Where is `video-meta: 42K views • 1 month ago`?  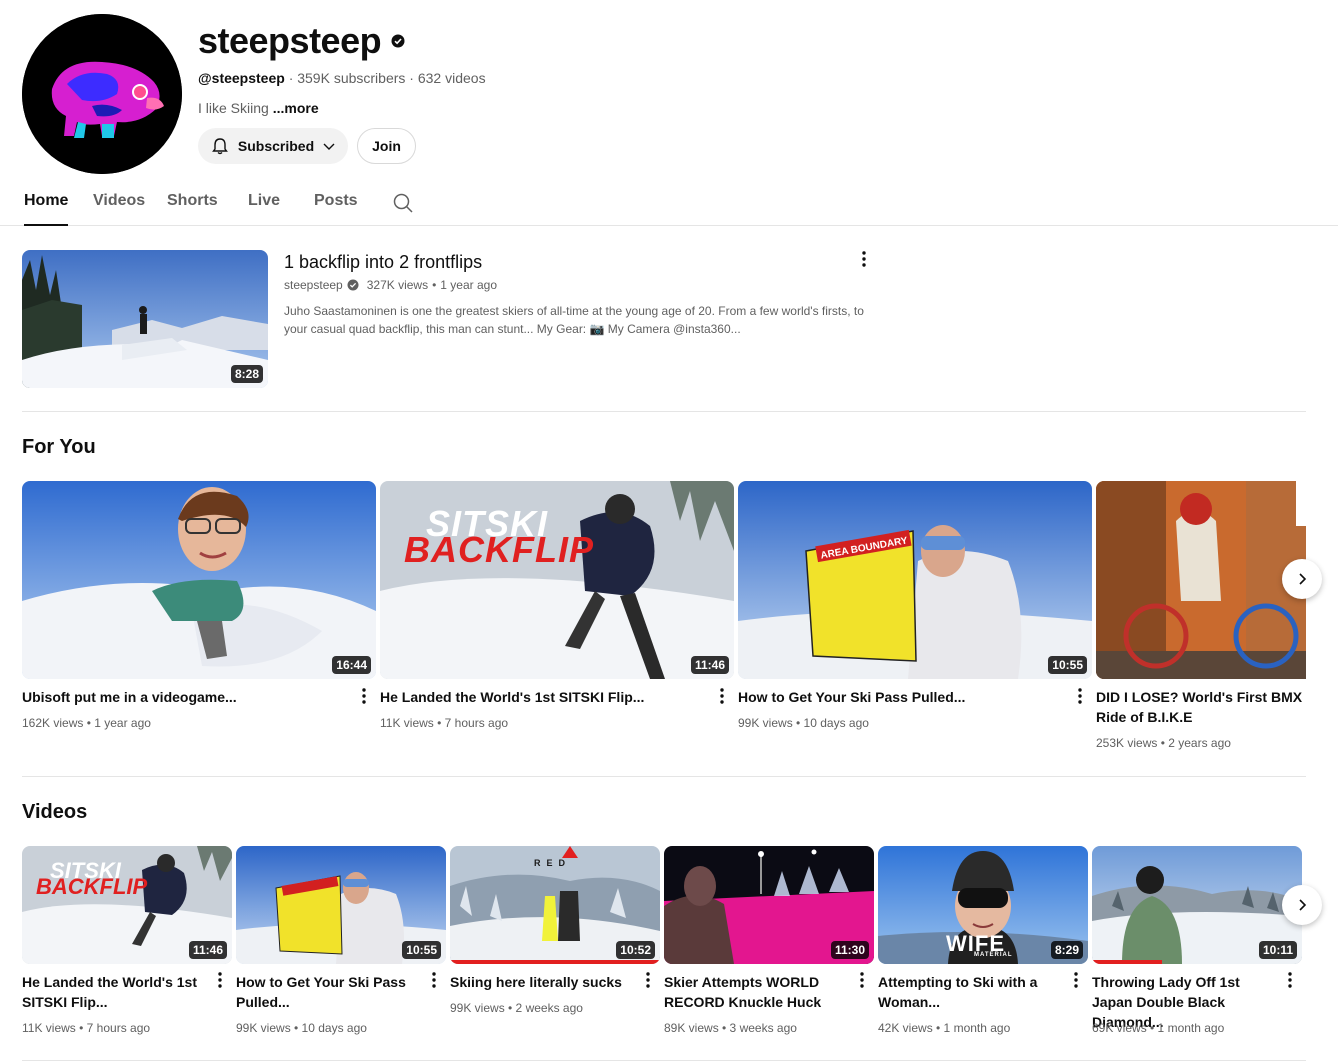
video-meta: 42K views • 1 month ago is located at coordinates (944, 1028).